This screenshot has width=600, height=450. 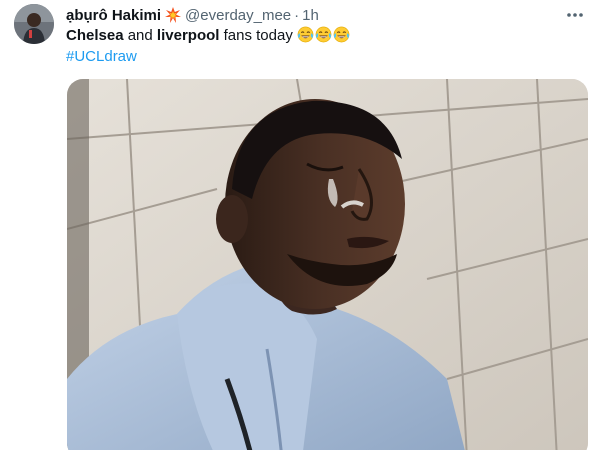 What do you see at coordinates (173, 15) in the screenshot?
I see `collision-emoji-icon` at bounding box center [173, 15].